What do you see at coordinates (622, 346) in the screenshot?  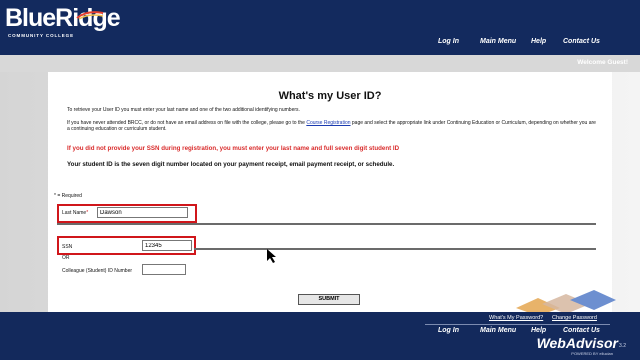 I see `webadvisor-version: 3.2` at bounding box center [622, 346].